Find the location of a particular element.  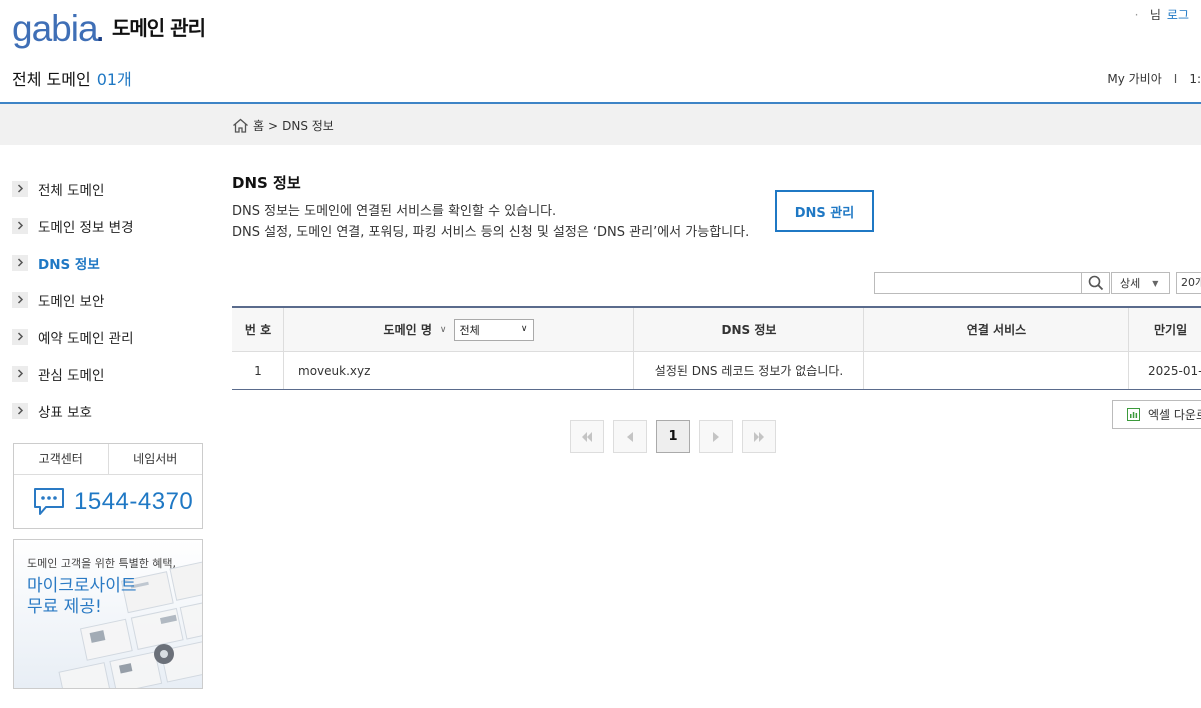

pagination: 1 is located at coordinates (677, 436).